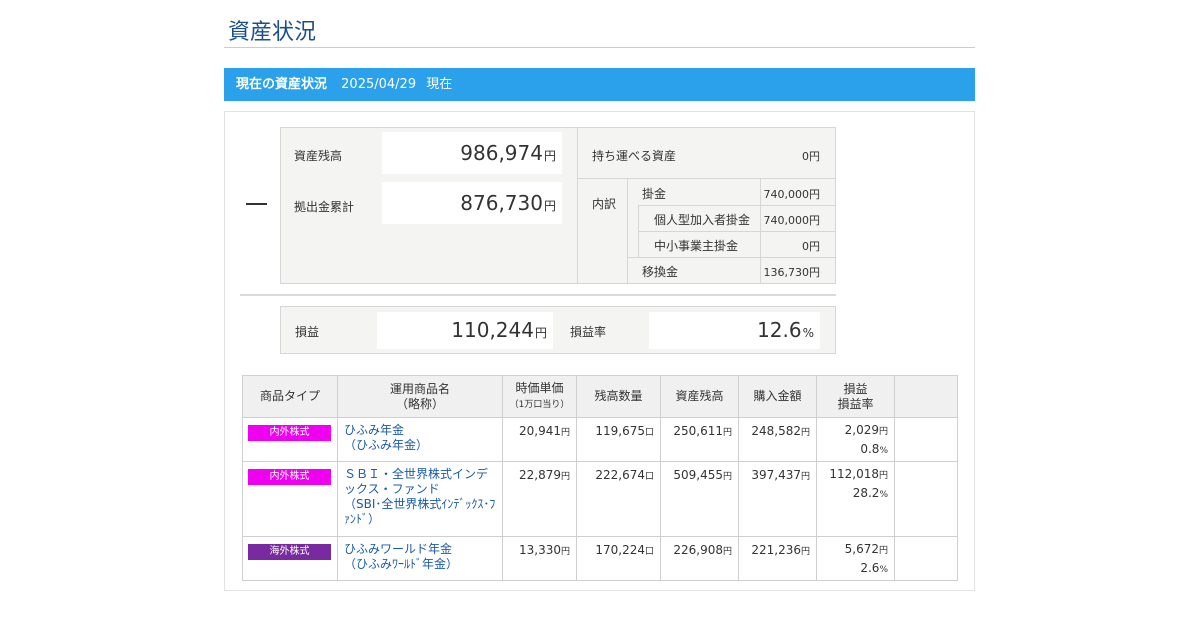 The image size is (1200, 630). I want to click on qty-cell: 222,674口, so click(618, 499).